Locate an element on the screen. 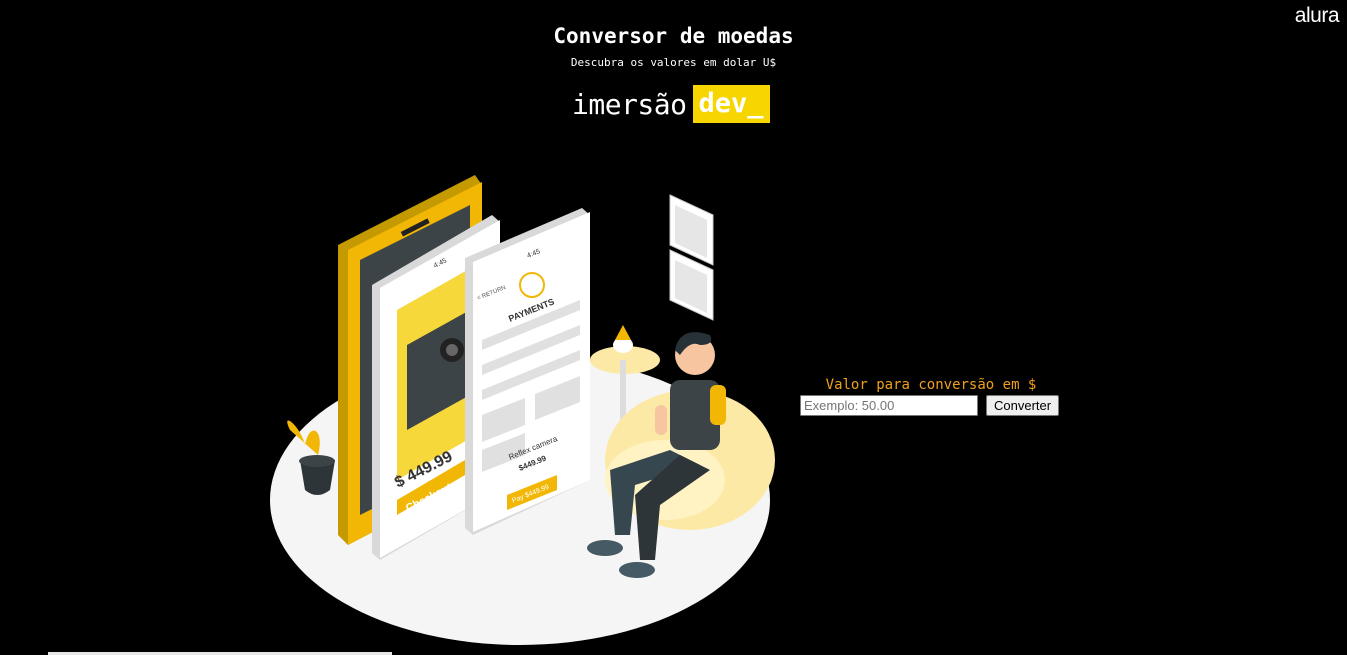 The width and height of the screenshot is (1347, 655). page-subtitle: Descubra os valores em dolar U$ is located at coordinates (673, 62).